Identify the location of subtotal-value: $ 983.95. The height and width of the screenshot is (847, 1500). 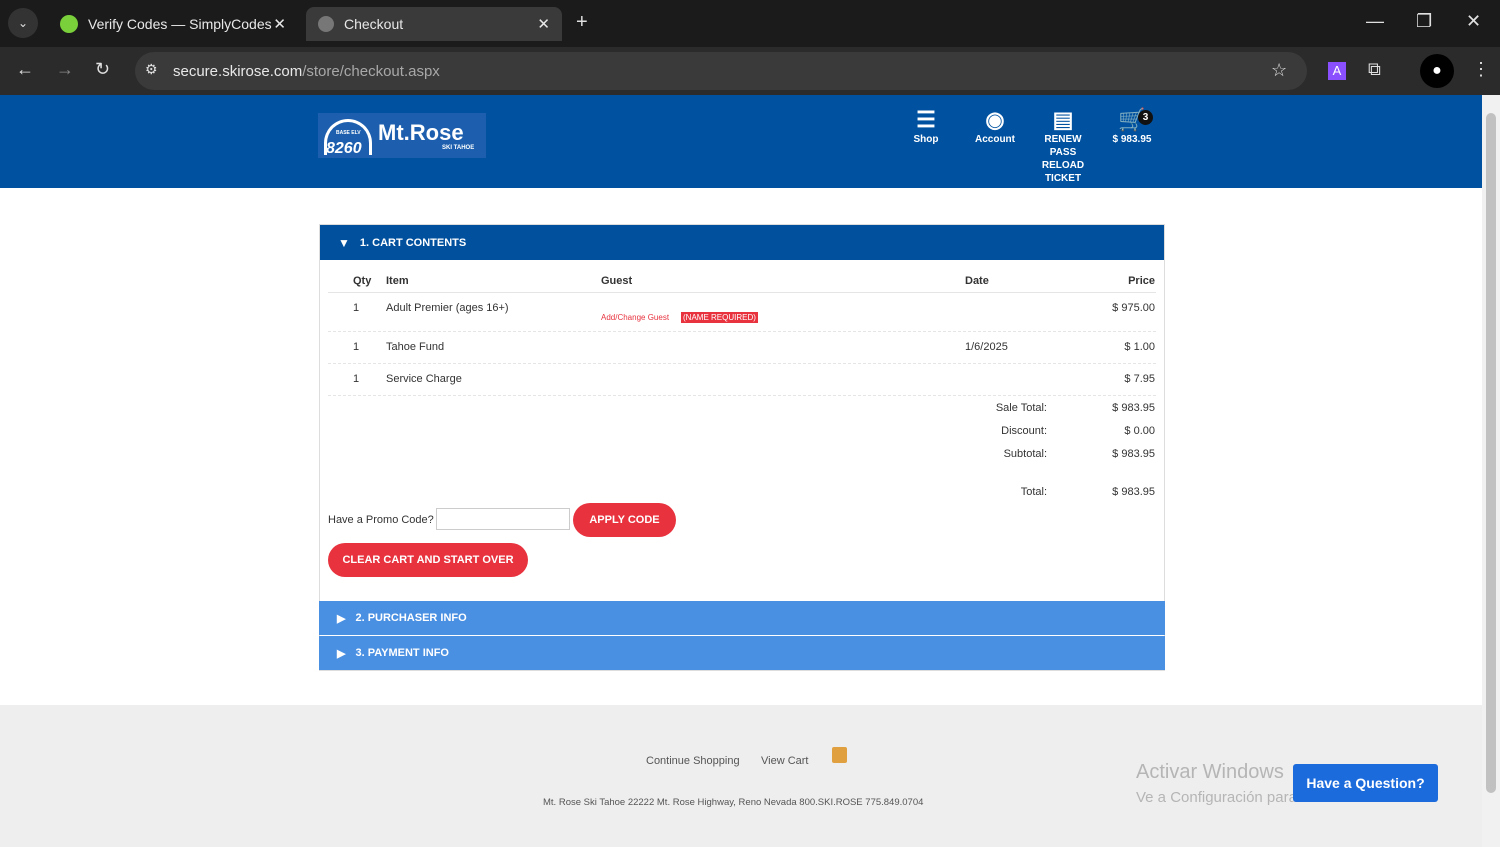
(1133, 454).